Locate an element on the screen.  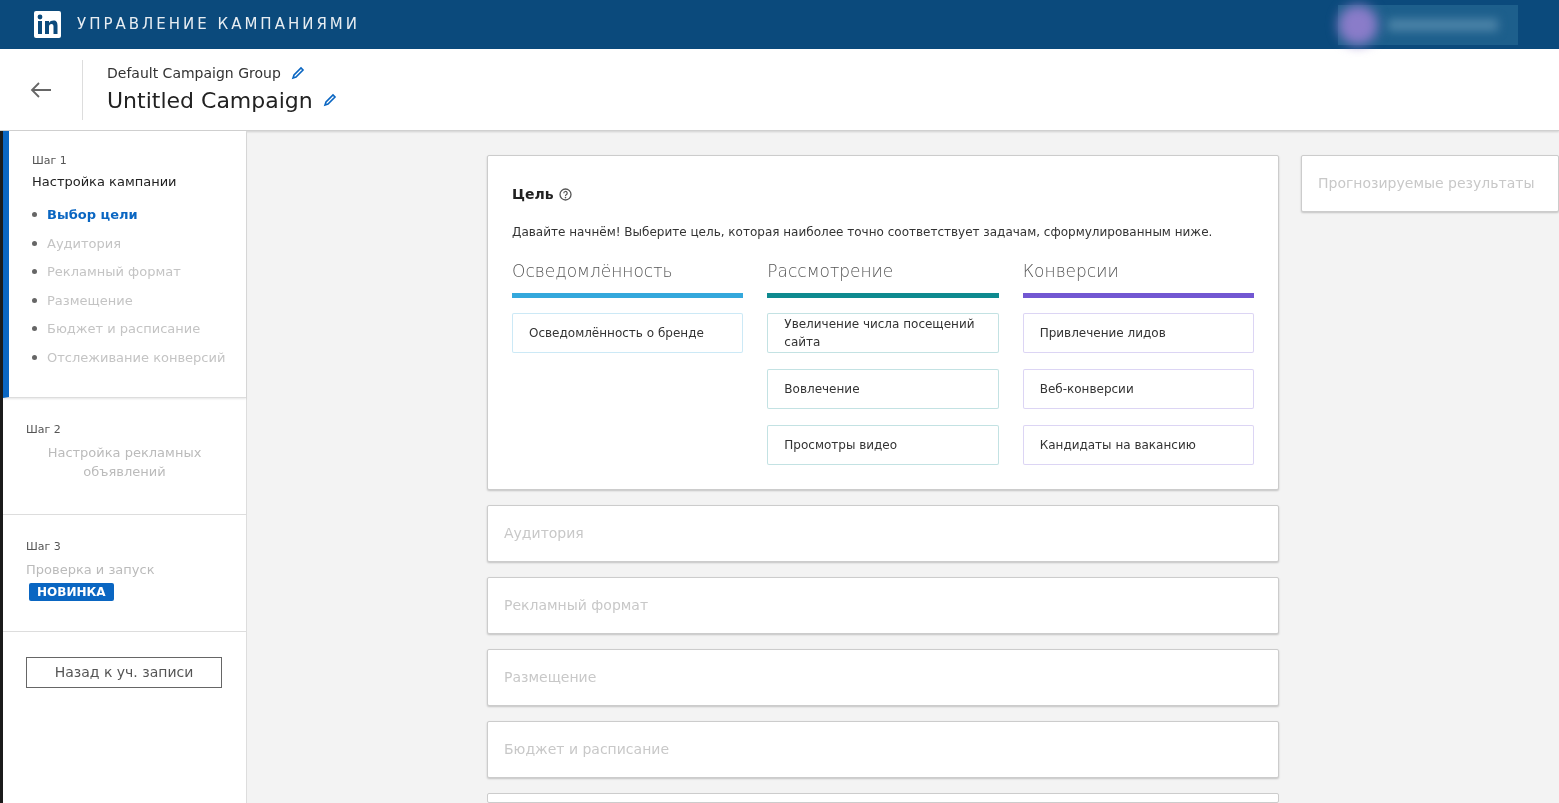
group-title: Осведомлённость is located at coordinates (593, 271).